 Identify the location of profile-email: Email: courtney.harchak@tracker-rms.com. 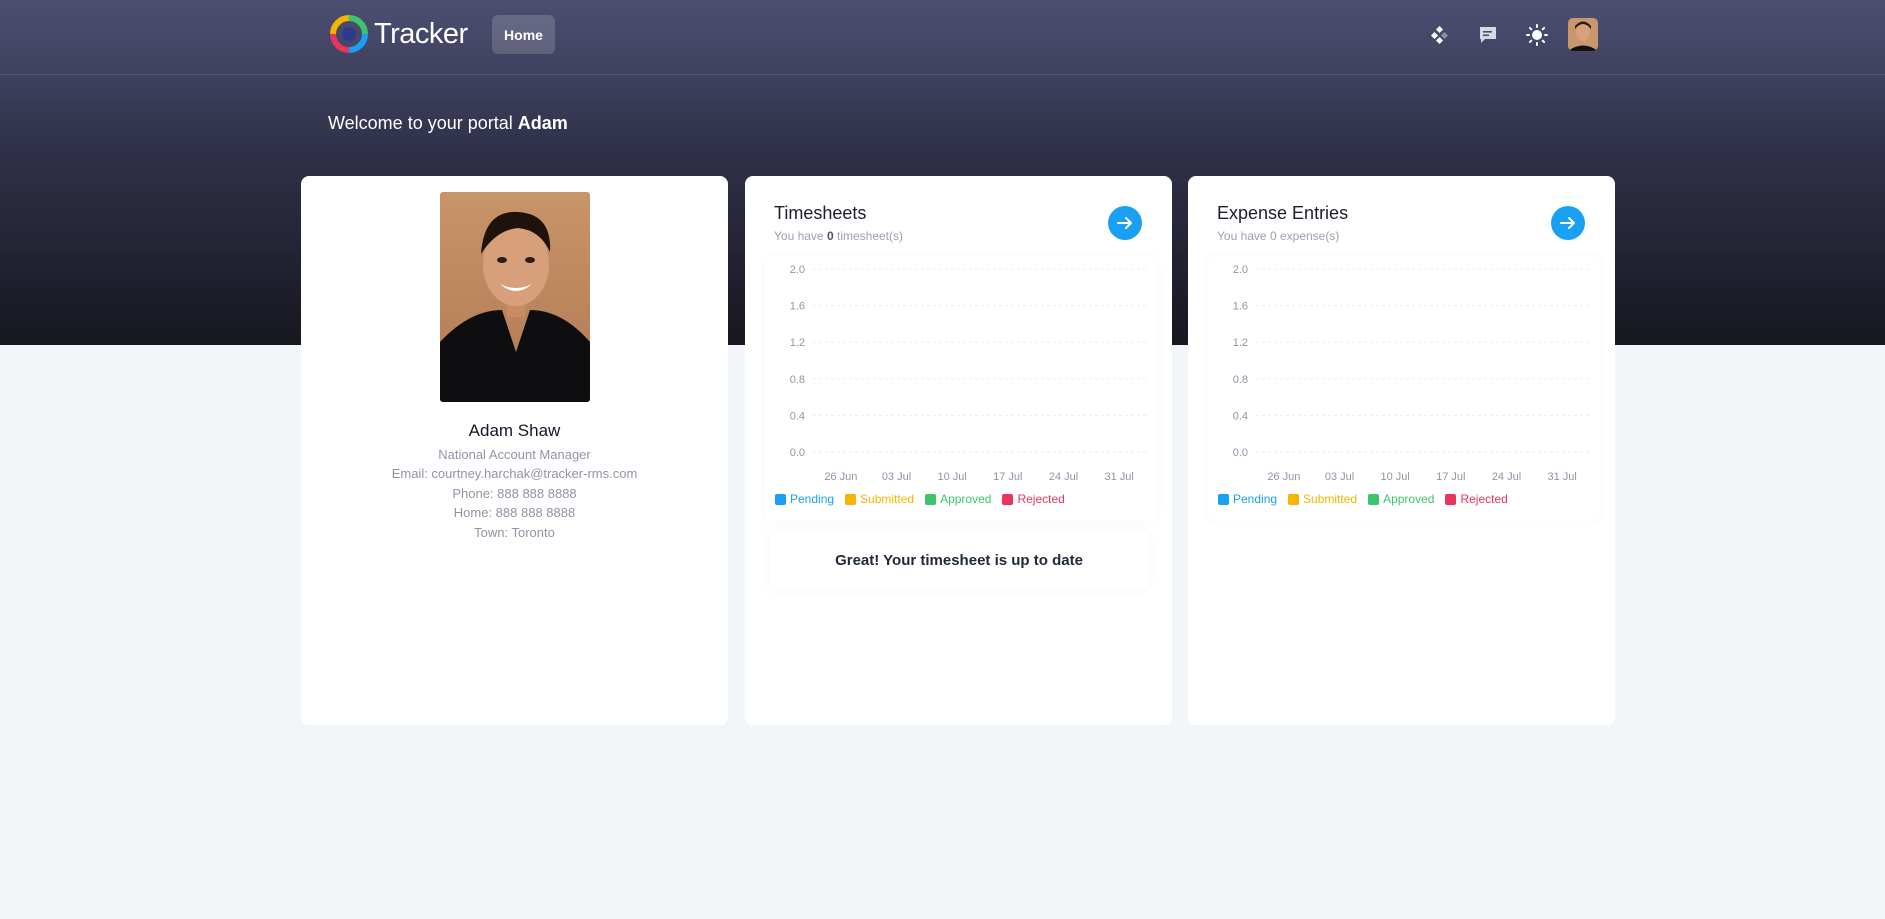
(514, 473).